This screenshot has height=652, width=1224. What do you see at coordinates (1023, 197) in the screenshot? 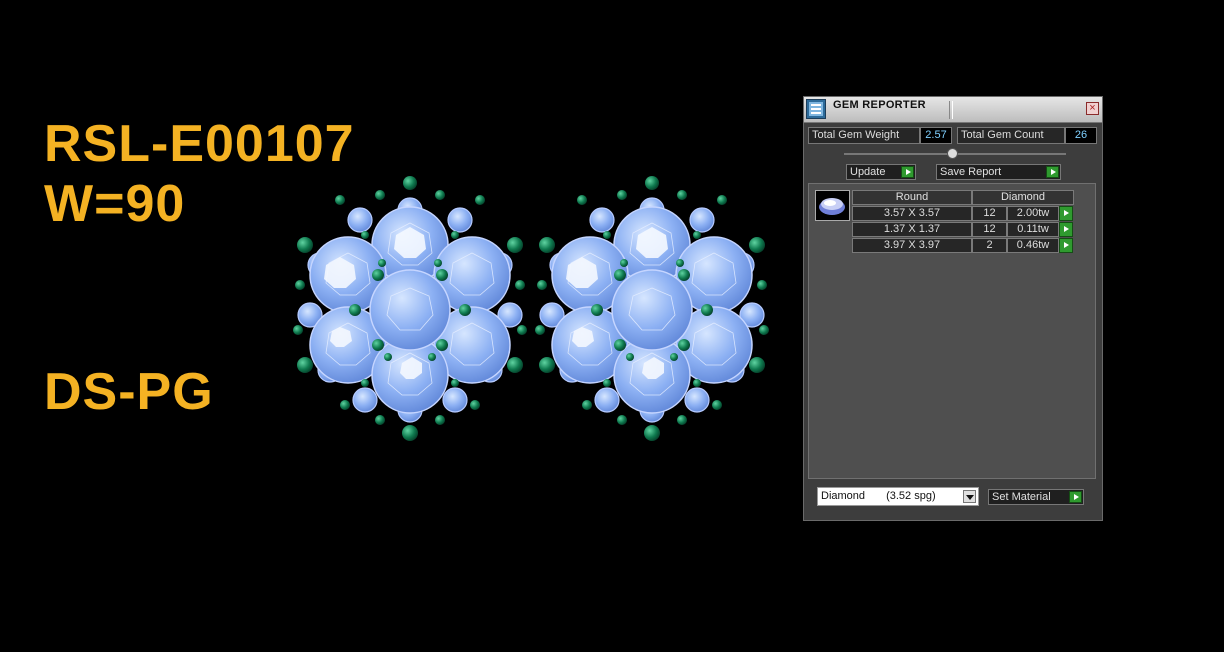
I see `column-header-material: Diamond` at bounding box center [1023, 197].